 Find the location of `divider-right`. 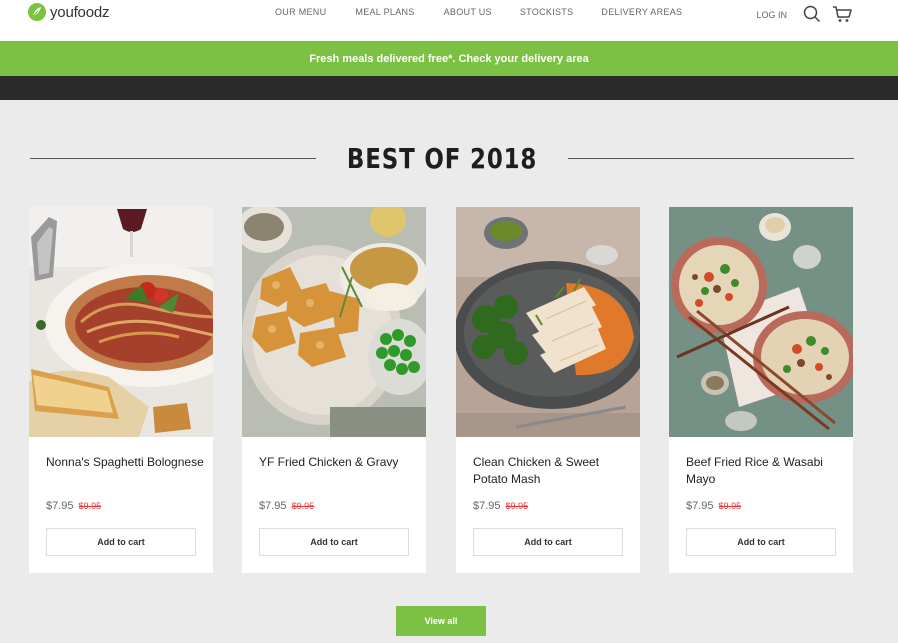

divider-right is located at coordinates (711, 158).